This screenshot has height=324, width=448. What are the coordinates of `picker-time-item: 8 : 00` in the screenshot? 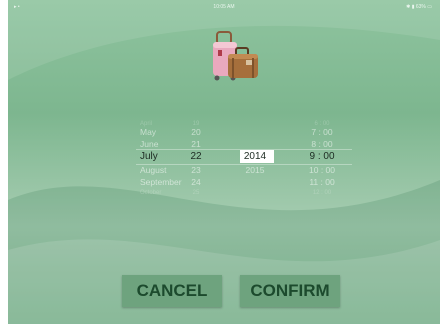 It's located at (322, 144).